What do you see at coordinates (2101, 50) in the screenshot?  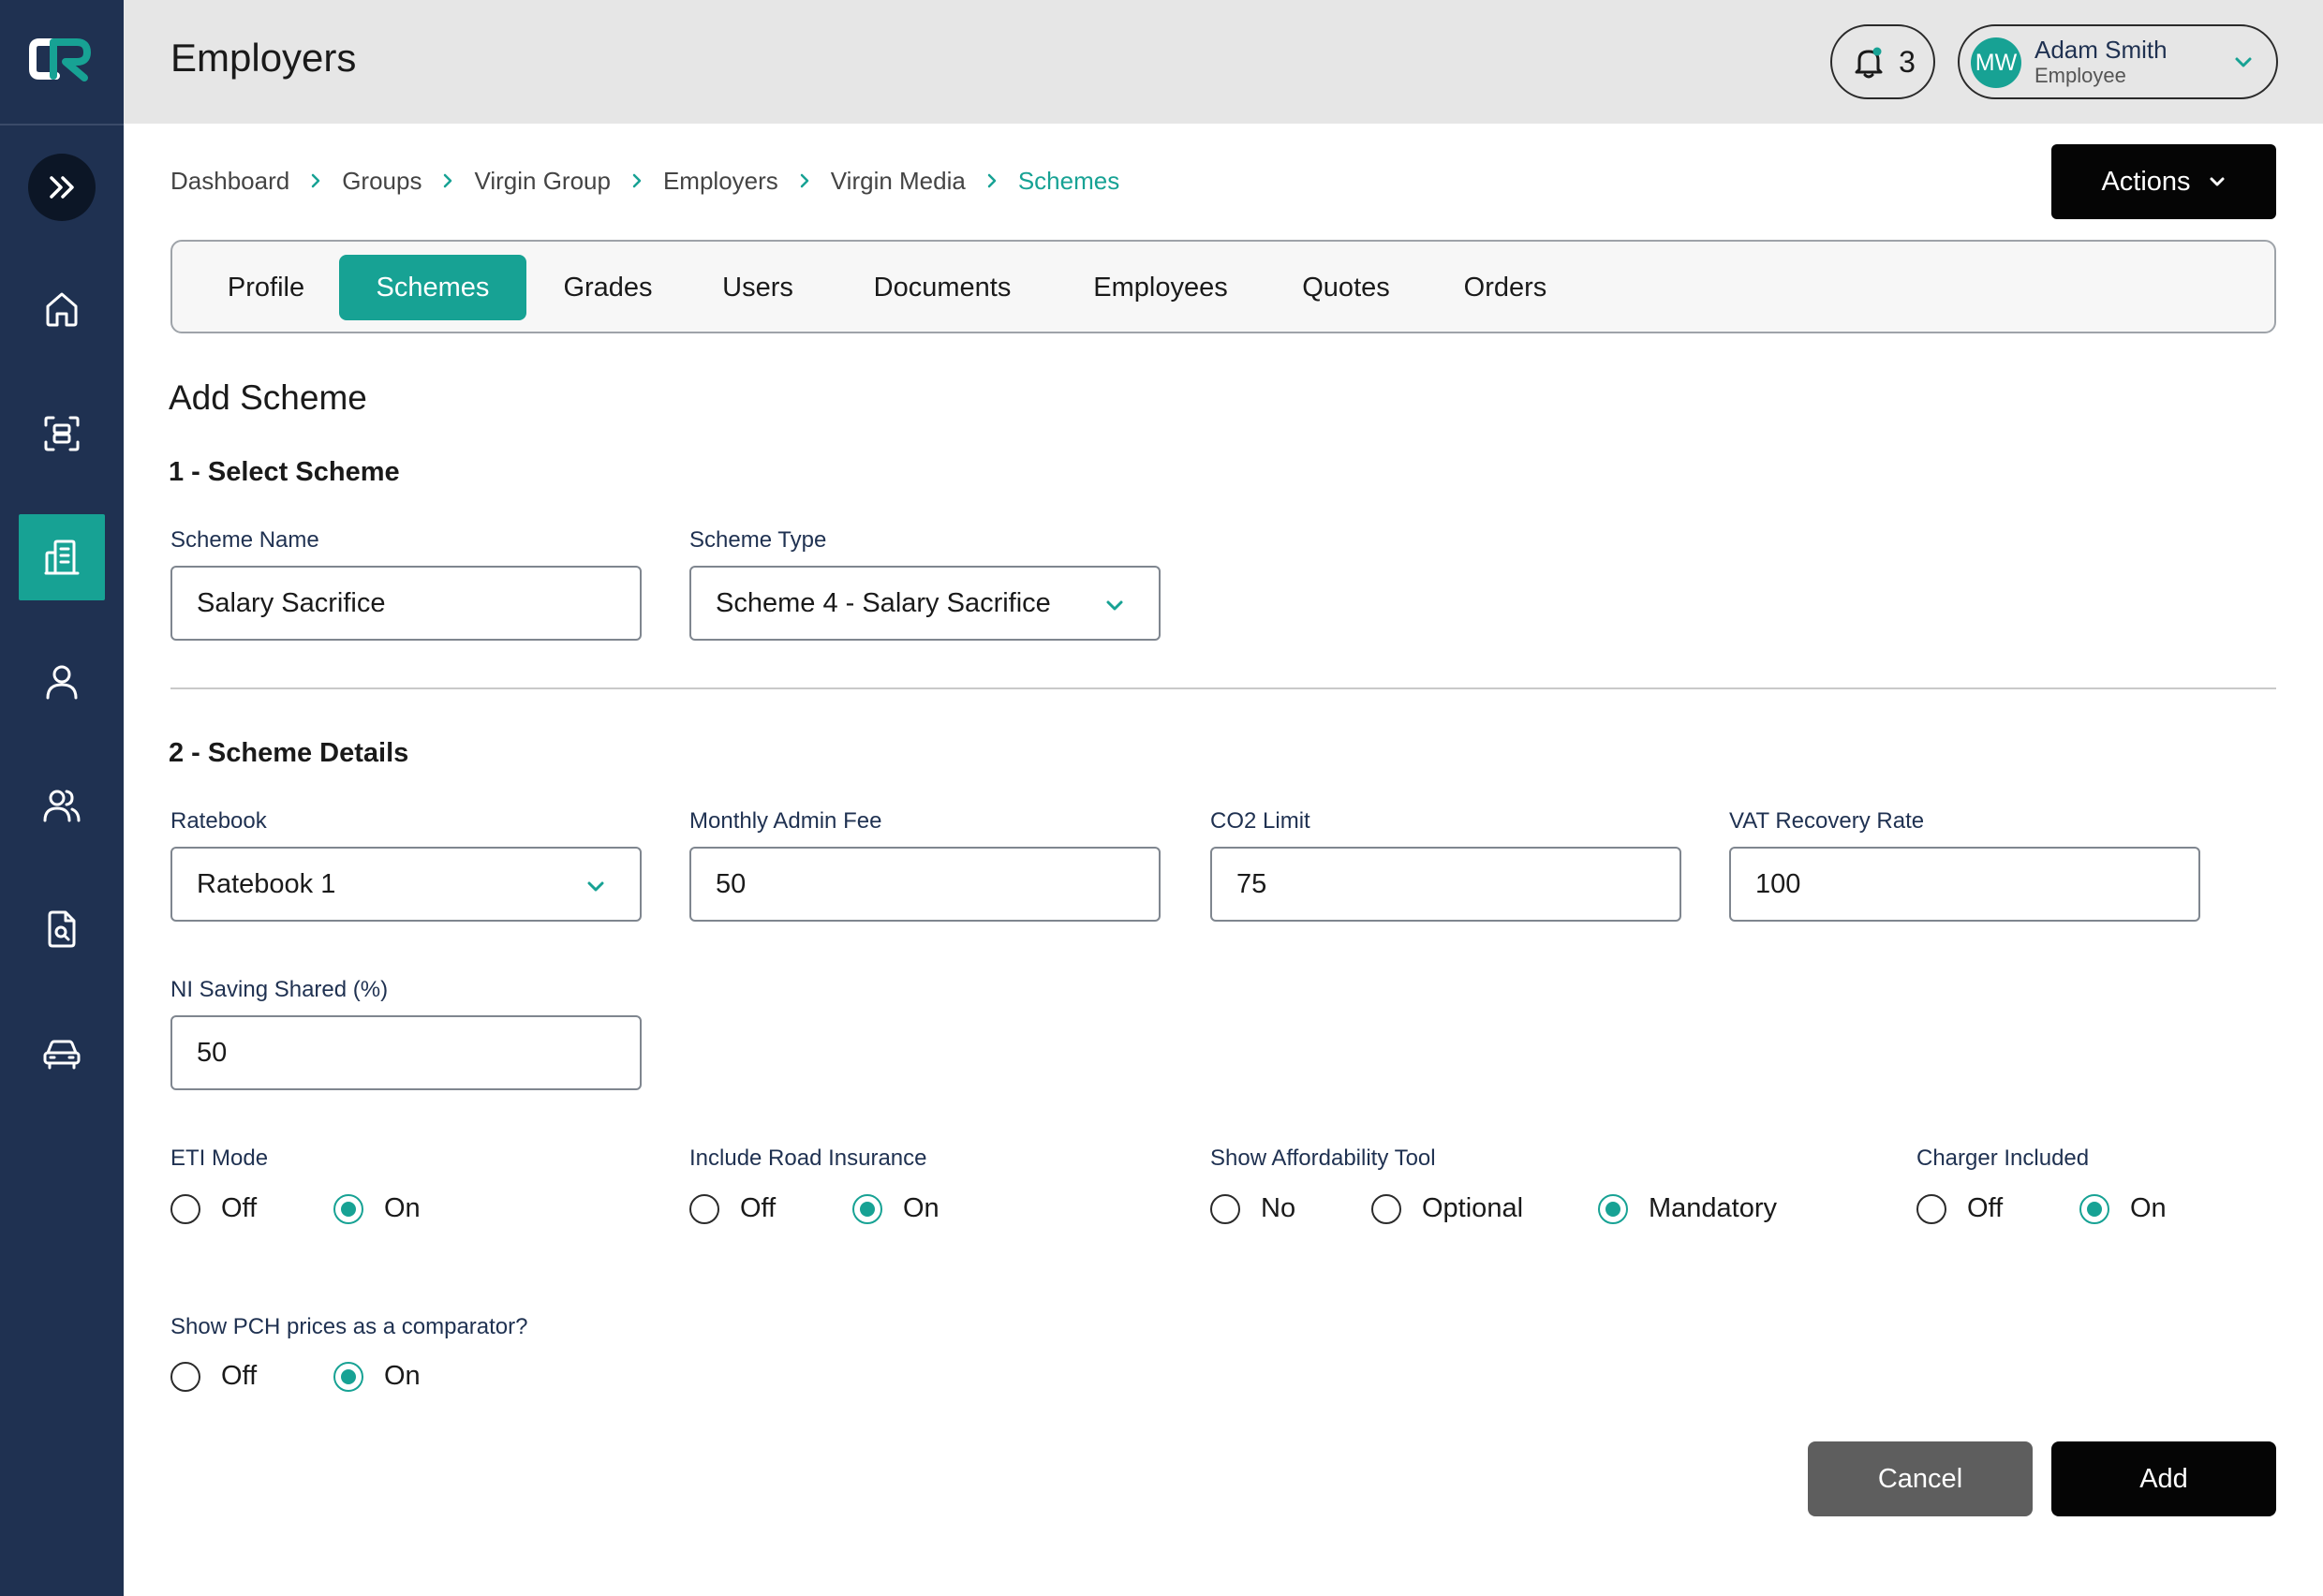 I see `user-name: Adam Smith` at bounding box center [2101, 50].